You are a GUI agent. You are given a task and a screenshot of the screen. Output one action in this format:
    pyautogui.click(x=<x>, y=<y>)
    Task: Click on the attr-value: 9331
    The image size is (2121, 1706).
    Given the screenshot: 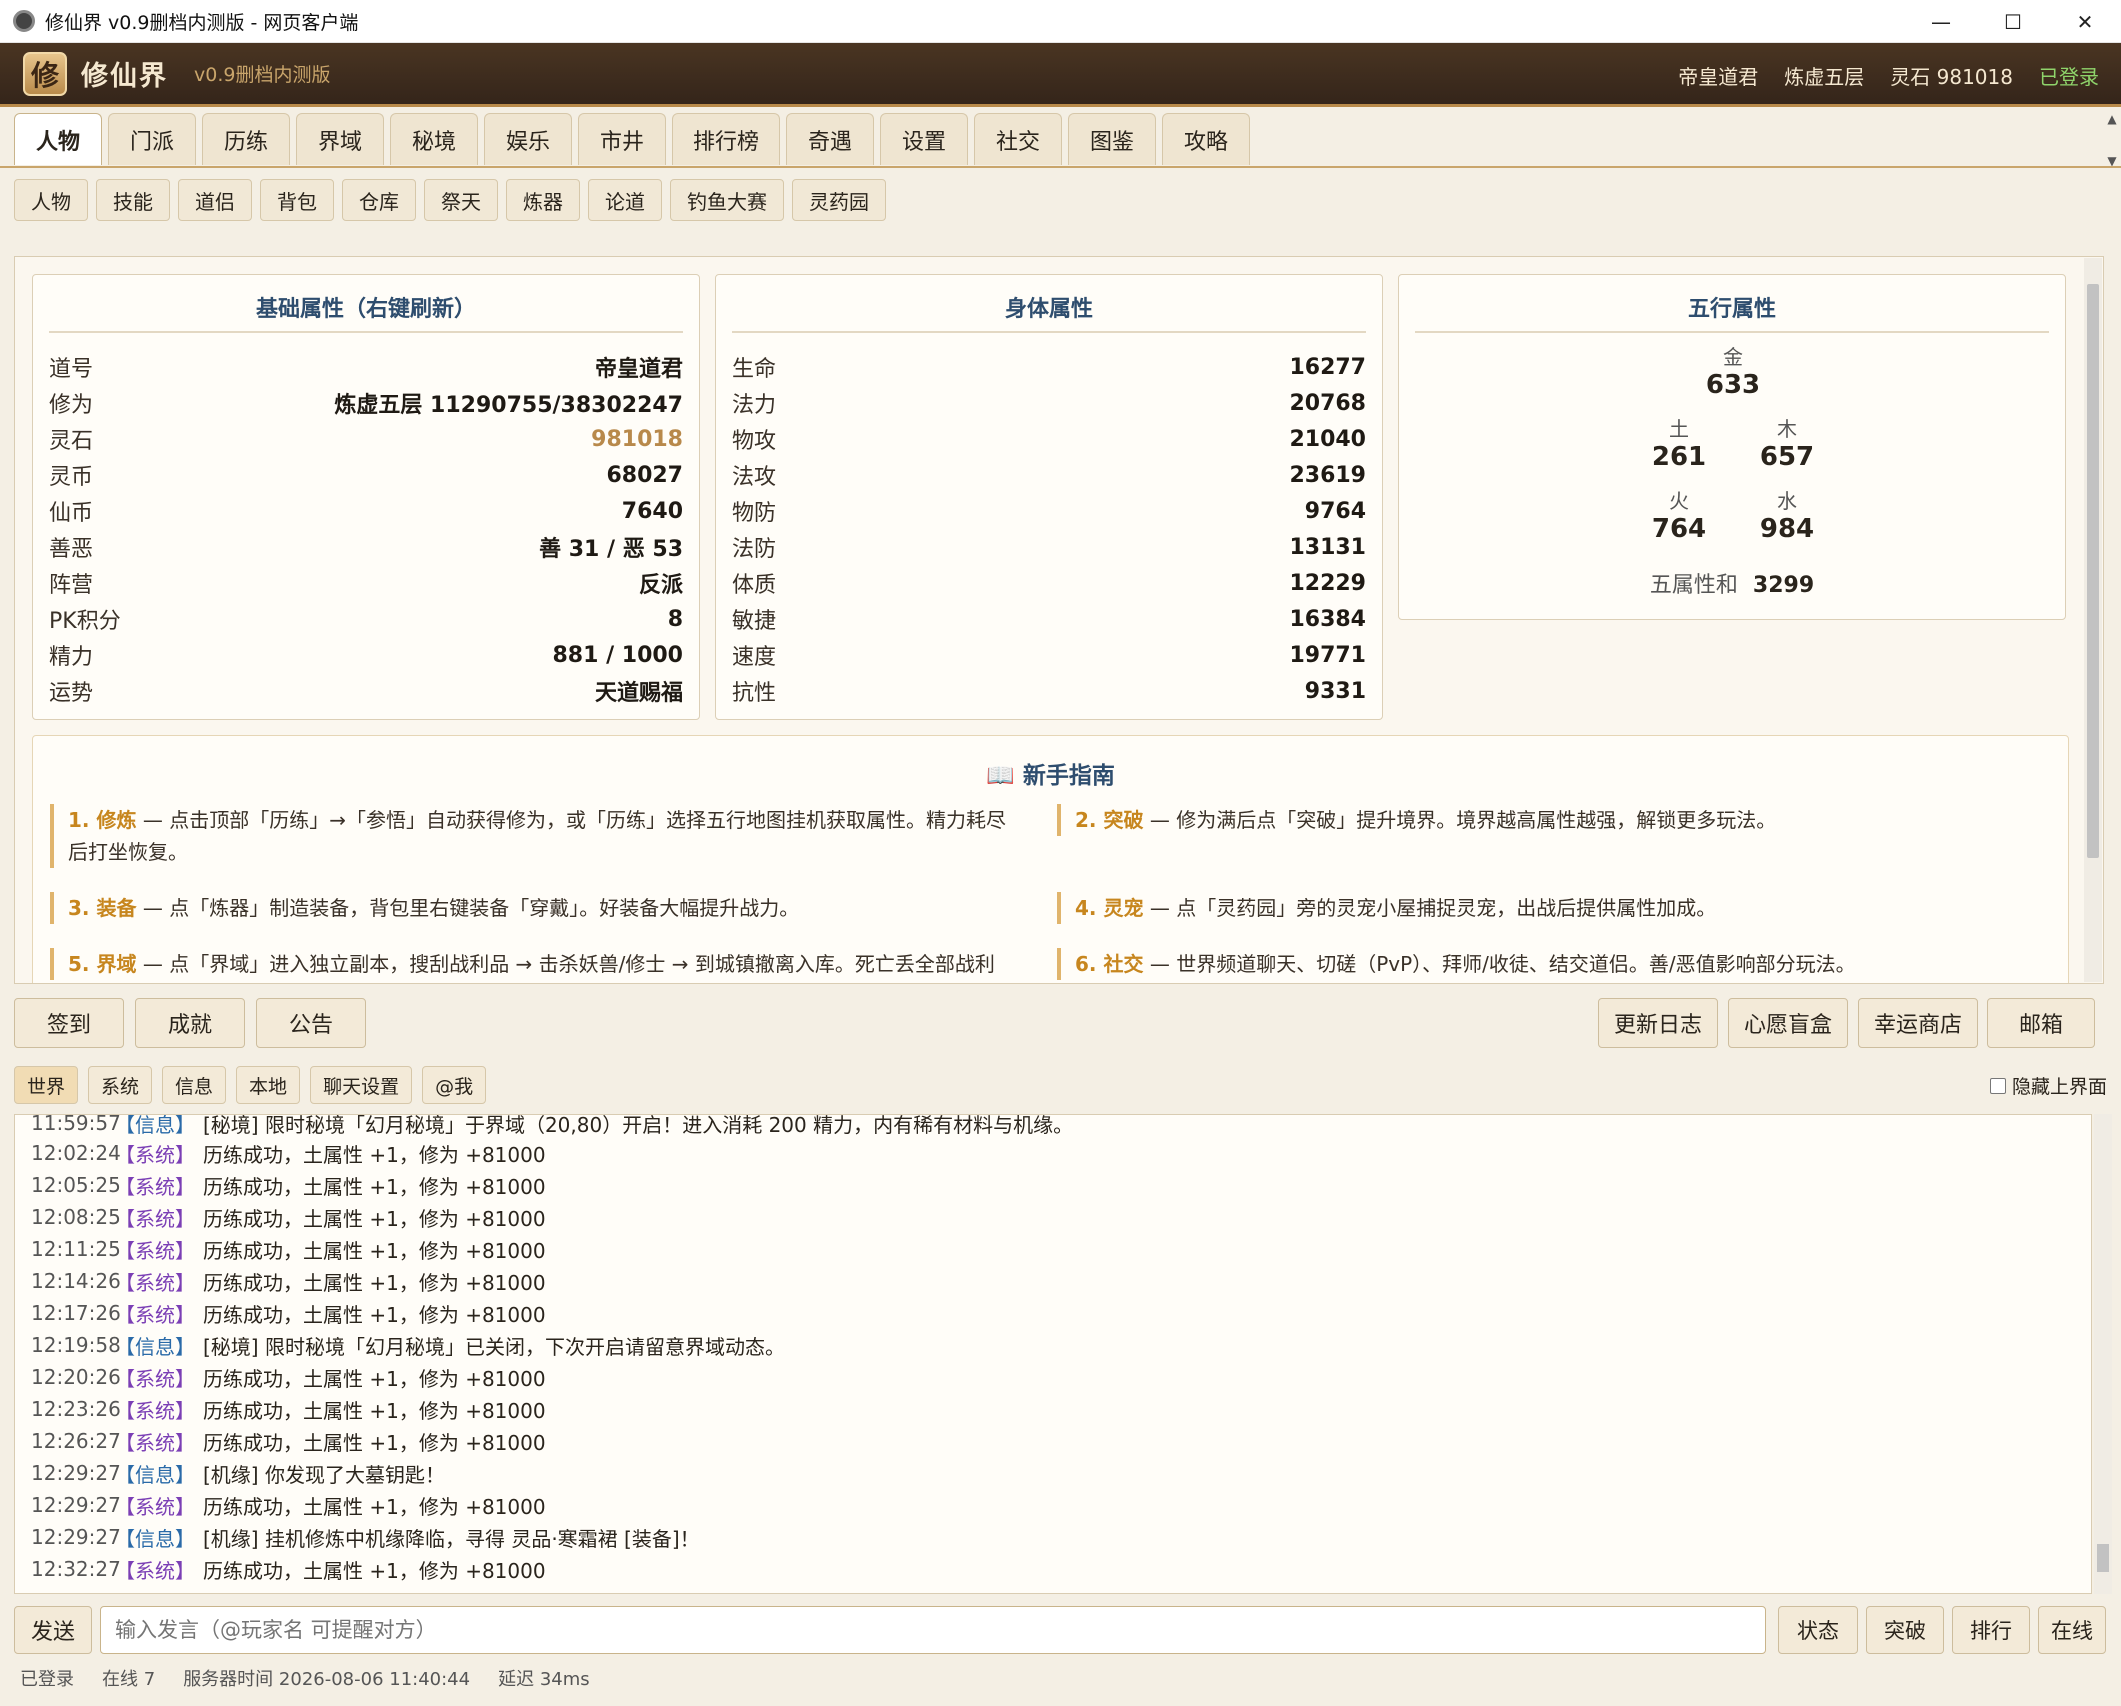 What is the action you would take?
    pyautogui.click(x=1335, y=691)
    